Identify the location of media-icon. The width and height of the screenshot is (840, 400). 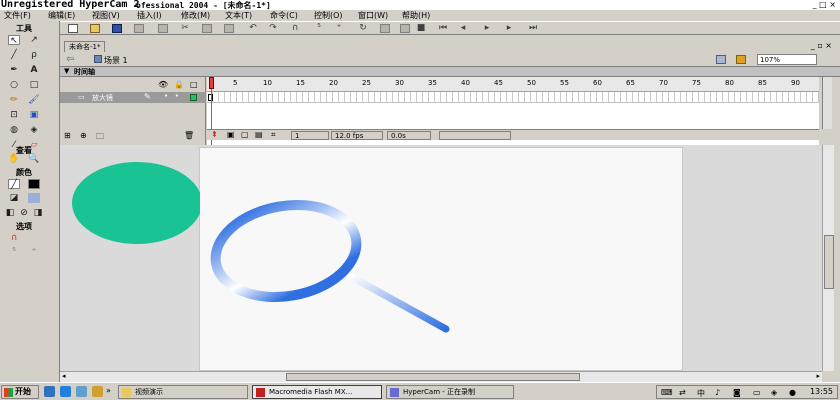
(97, 391).